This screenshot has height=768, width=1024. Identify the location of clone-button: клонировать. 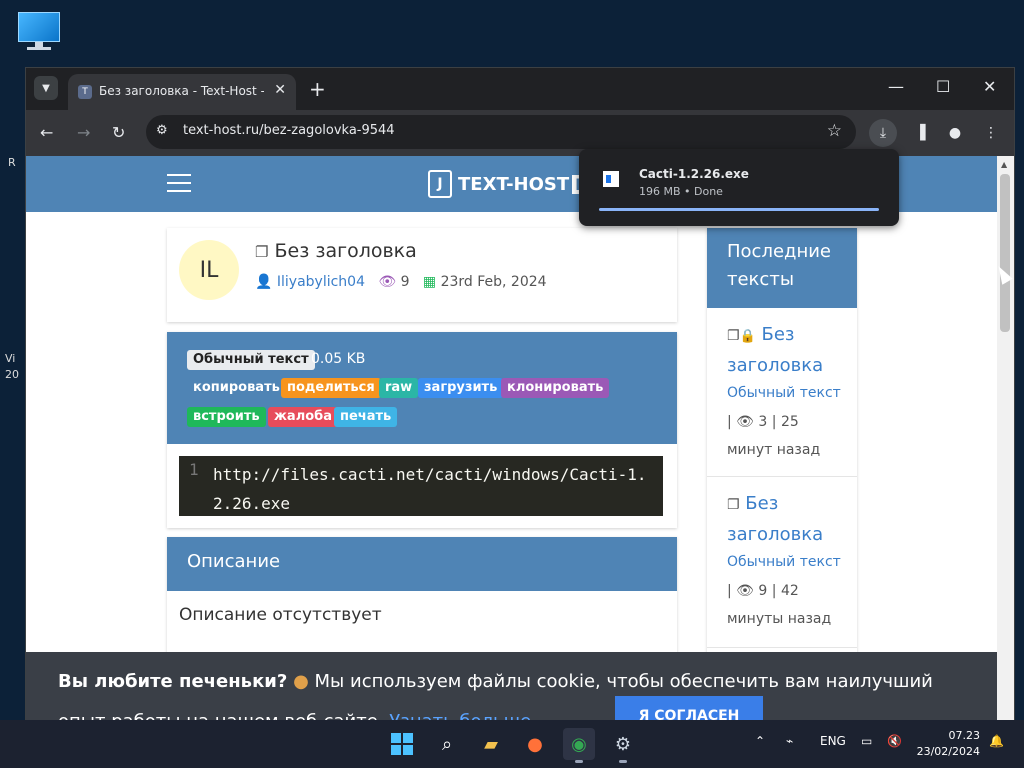
(555, 388).